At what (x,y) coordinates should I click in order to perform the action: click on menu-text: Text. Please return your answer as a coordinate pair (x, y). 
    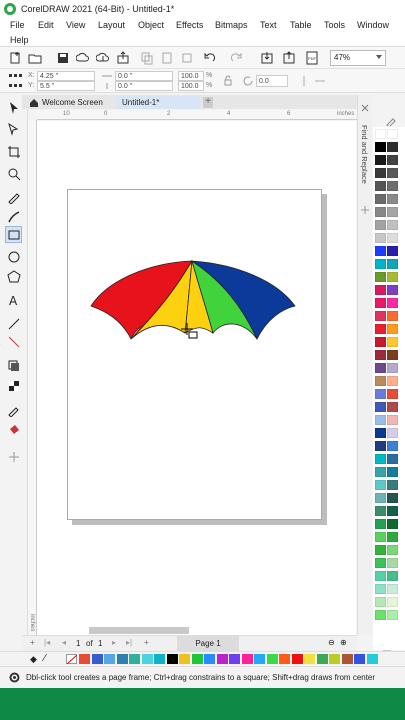
    Looking at the image, I should click on (268, 25).